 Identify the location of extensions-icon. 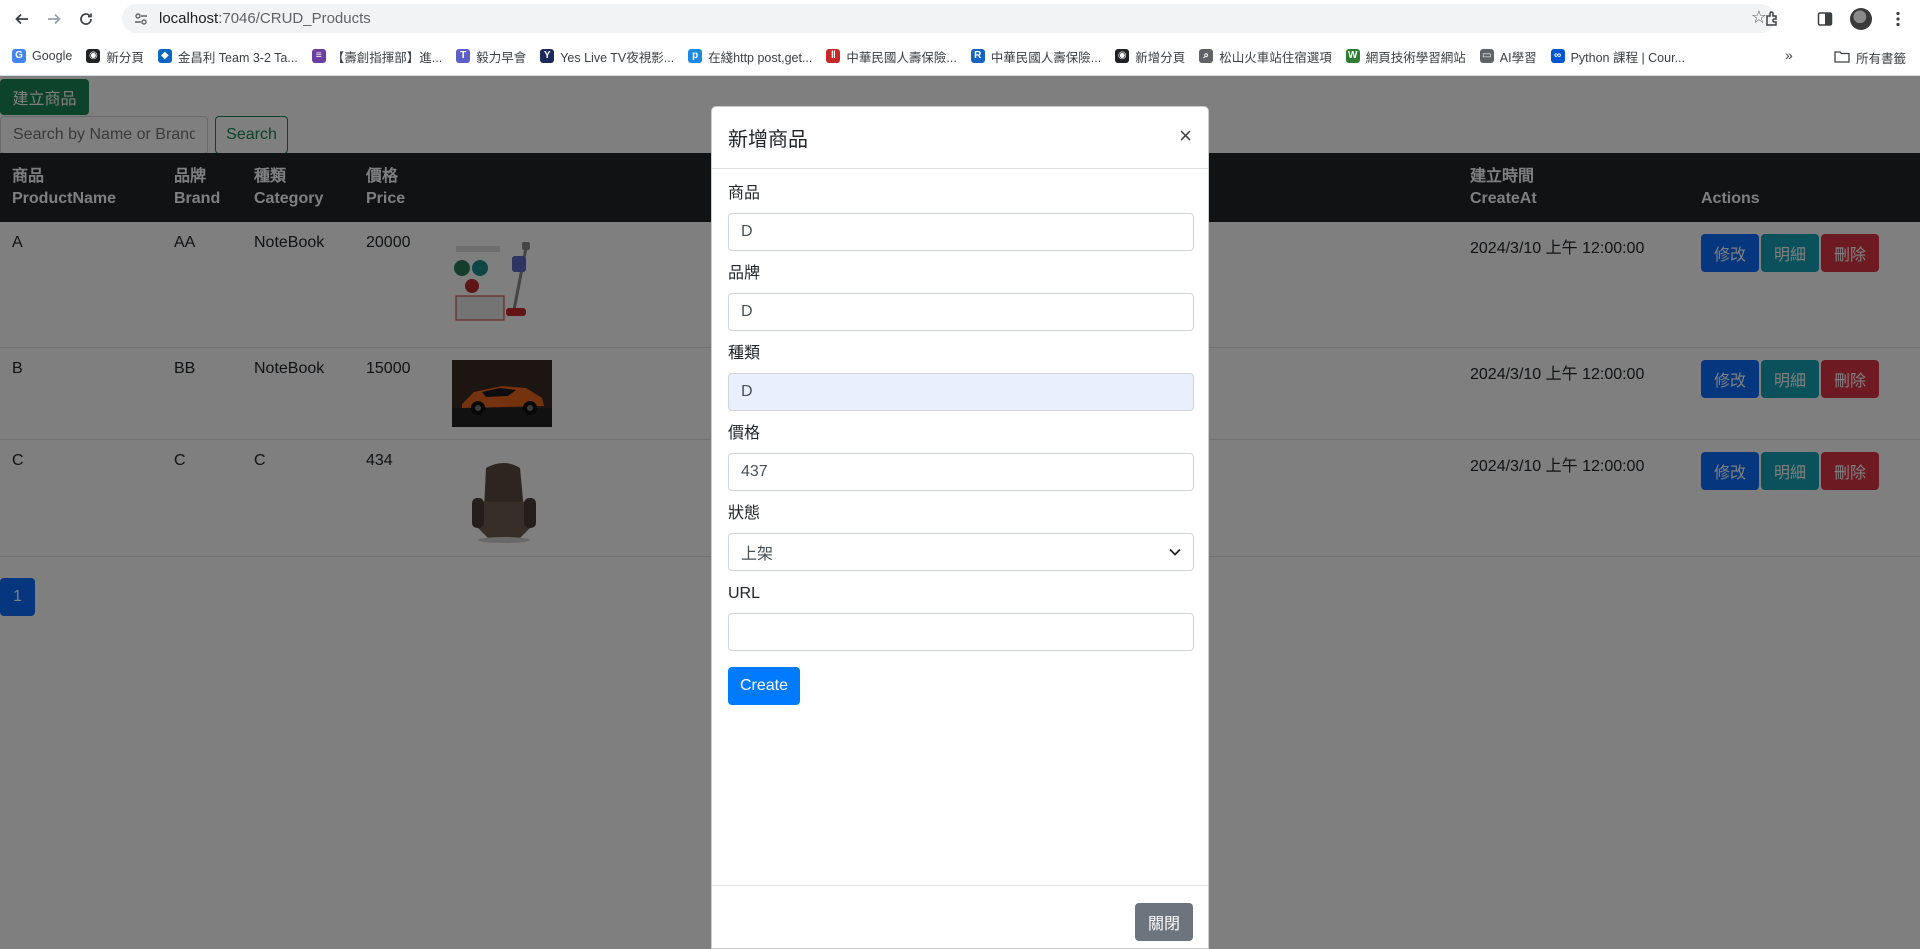
(1773, 19).